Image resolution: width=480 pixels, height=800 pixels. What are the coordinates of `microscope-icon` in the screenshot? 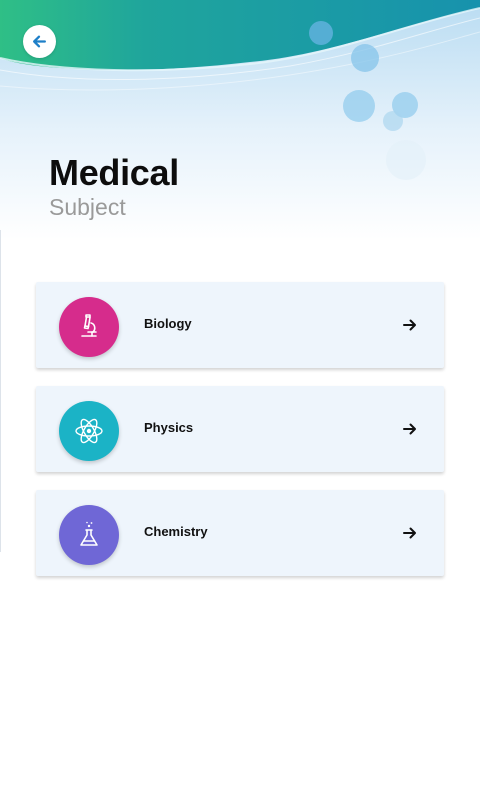 It's located at (89, 325).